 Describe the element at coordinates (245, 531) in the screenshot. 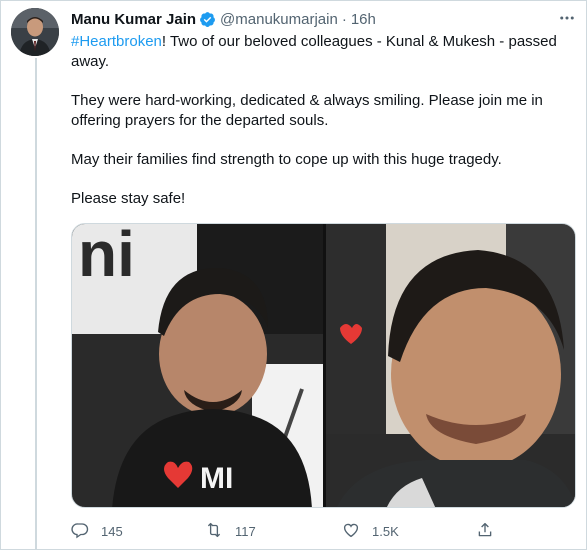

I see `retweet-count: 117` at that location.